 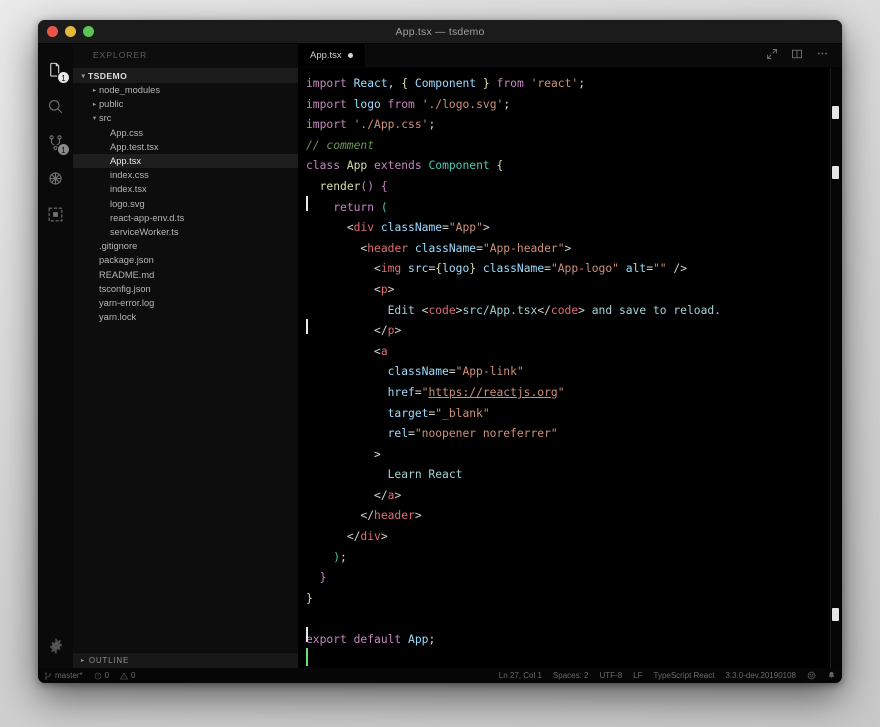 I want to click on tree-item-app-css: App.css, so click(x=185, y=133).